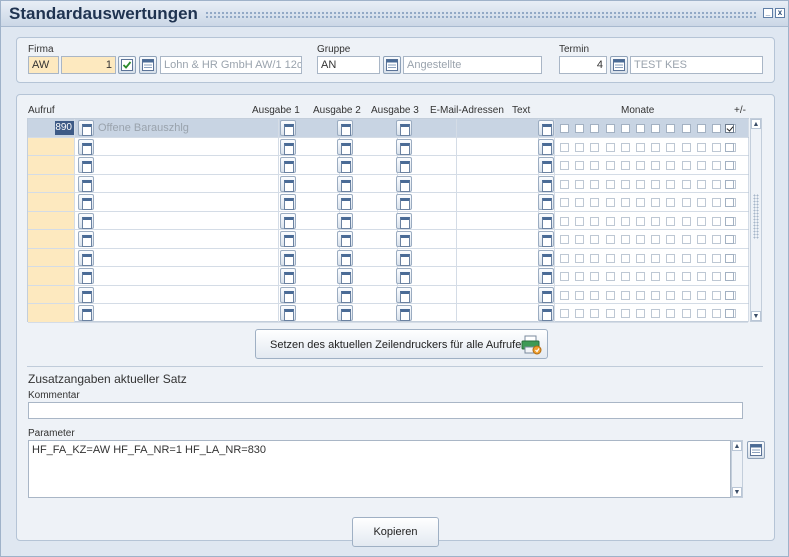 Image resolution: width=789 pixels, height=557 pixels. I want to click on grid-scrollbar: ▲ ▼, so click(756, 220).